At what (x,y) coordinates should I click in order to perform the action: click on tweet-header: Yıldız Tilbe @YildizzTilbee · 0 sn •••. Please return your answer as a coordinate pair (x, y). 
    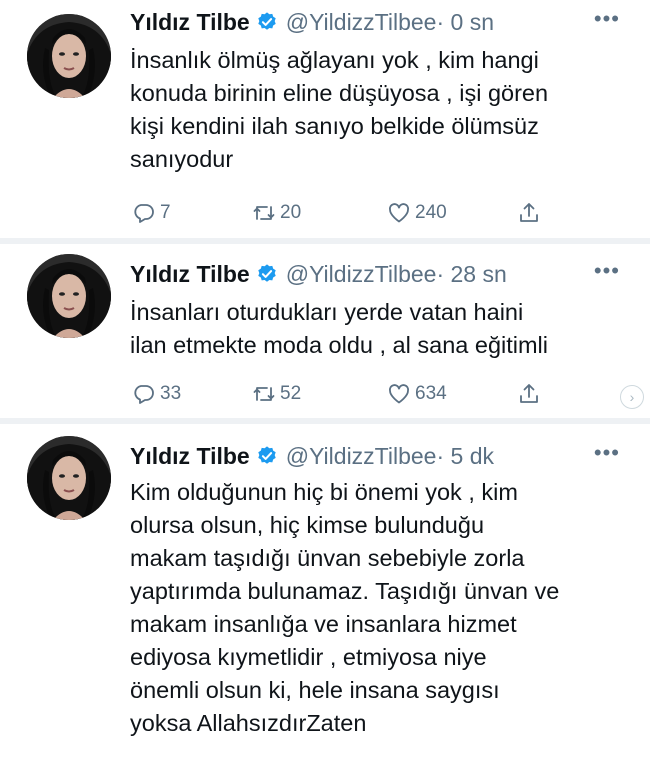
    Looking at the image, I should click on (375, 22).